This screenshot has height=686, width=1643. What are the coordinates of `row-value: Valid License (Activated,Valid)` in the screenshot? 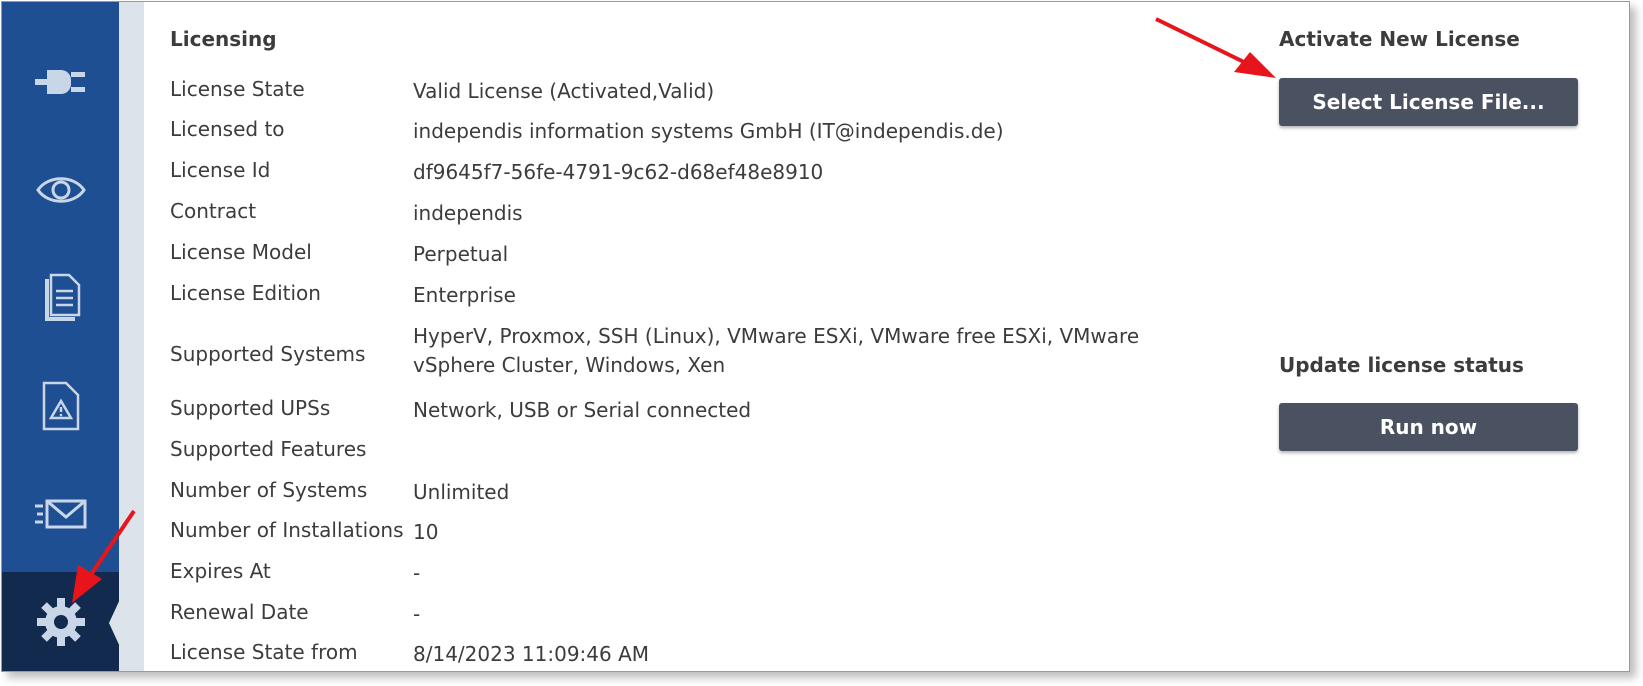 It's located at (564, 91).